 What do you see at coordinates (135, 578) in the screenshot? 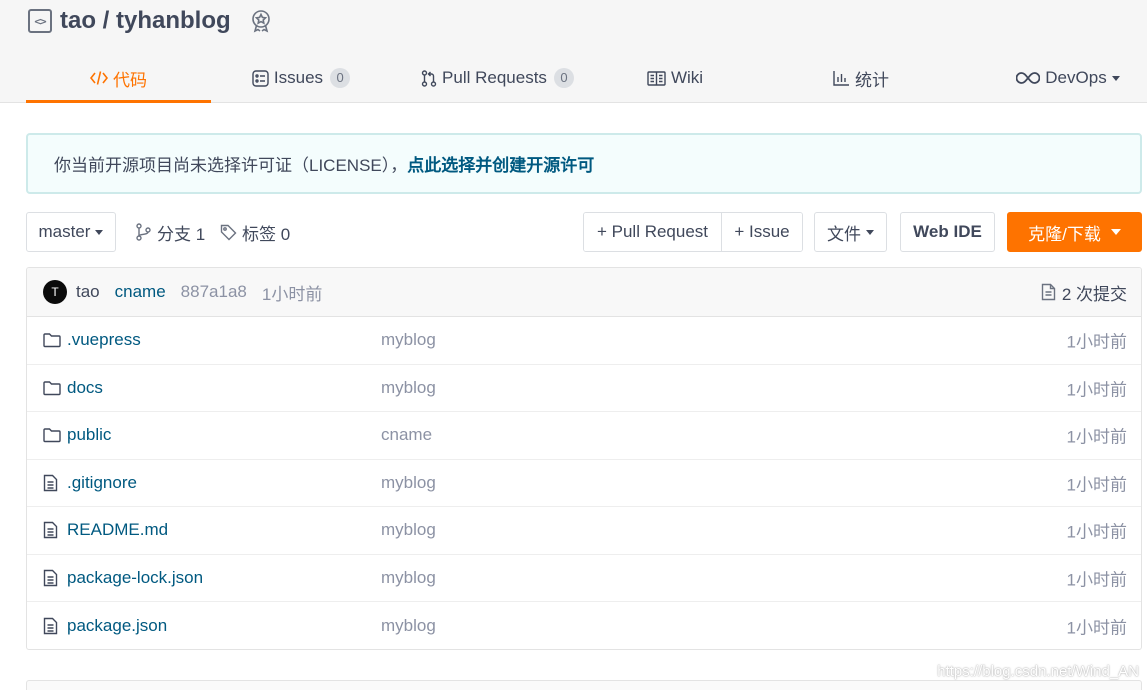
I see `file-name-link: package-lock.json` at bounding box center [135, 578].